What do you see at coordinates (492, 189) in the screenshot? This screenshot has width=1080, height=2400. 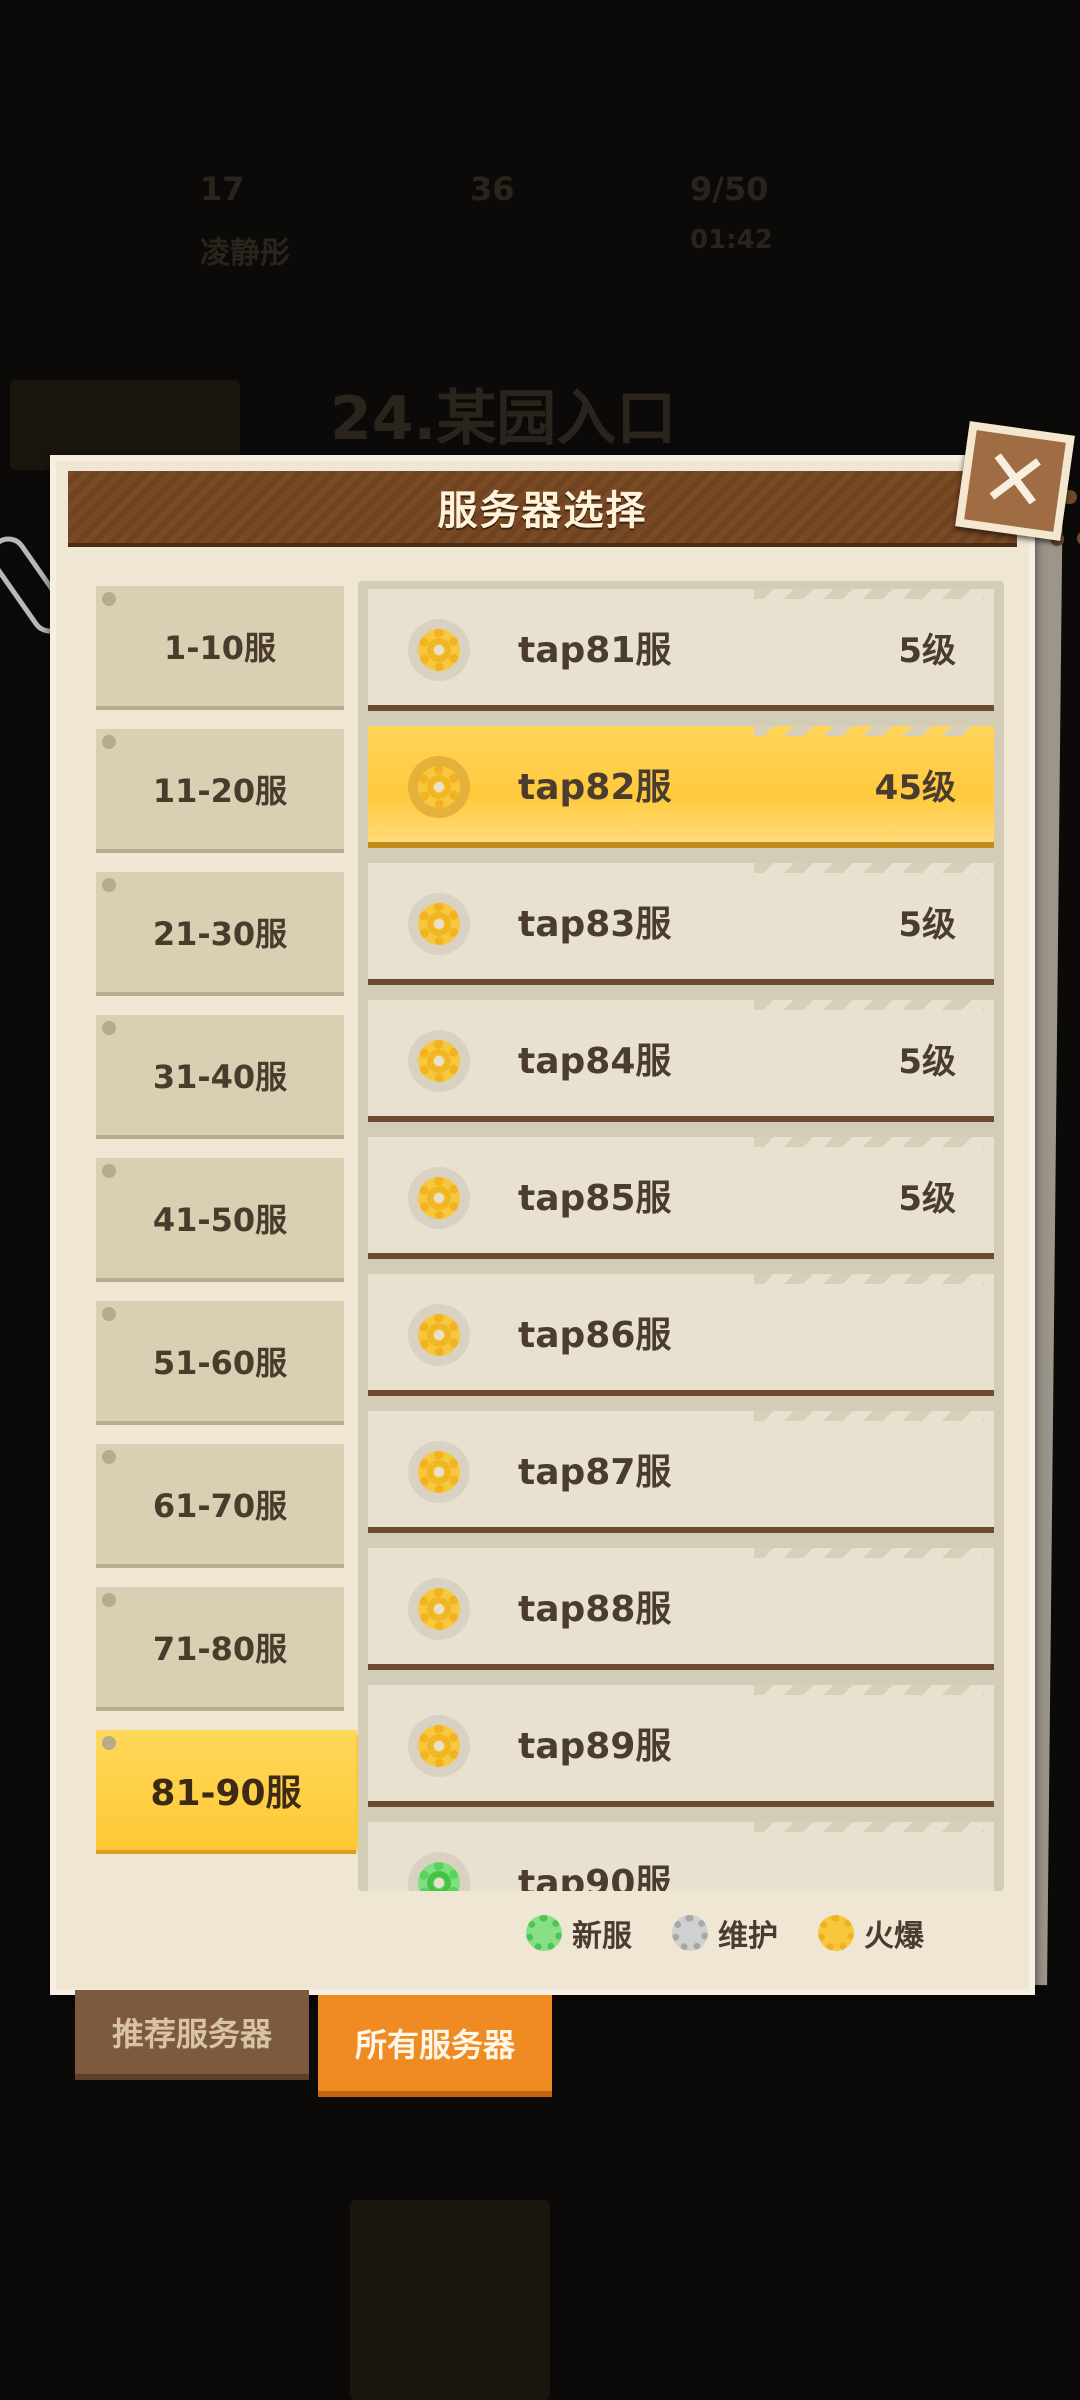 I see `bg-stat: 36` at bounding box center [492, 189].